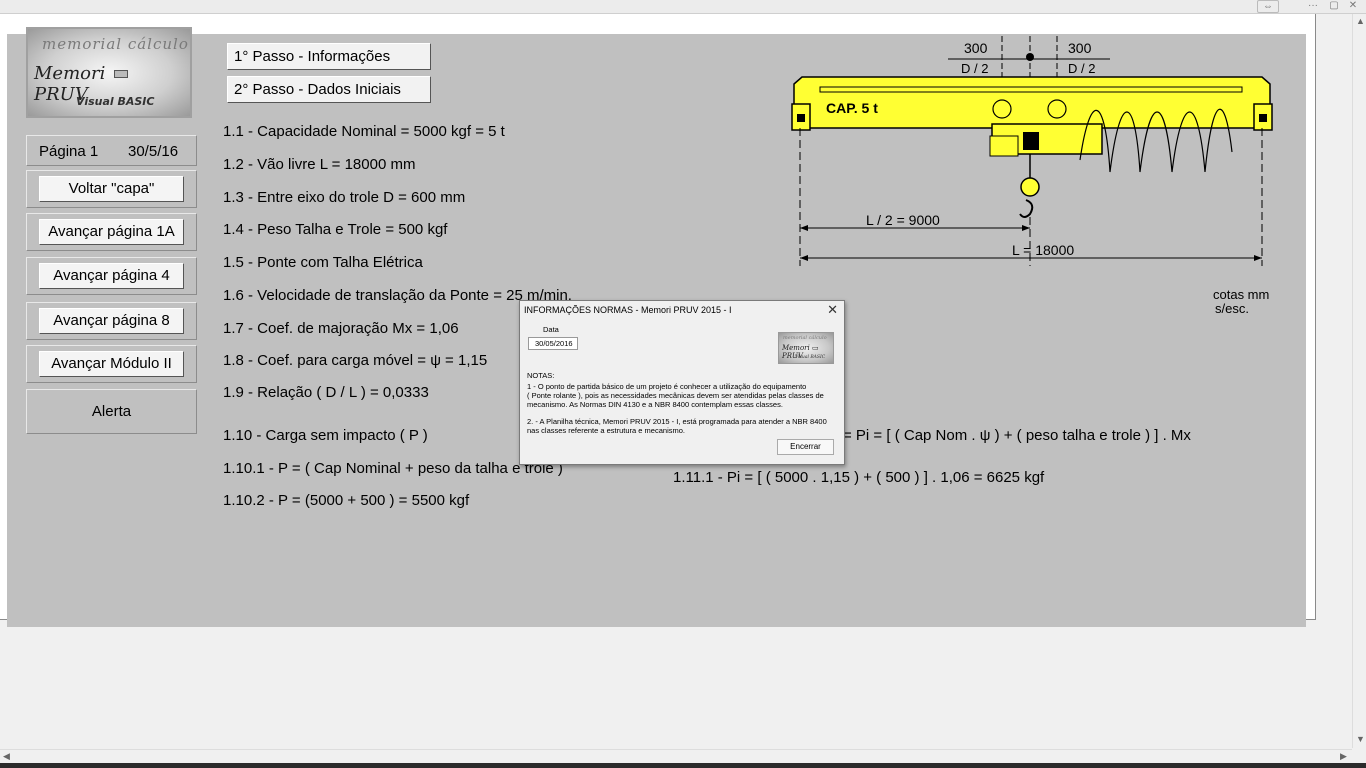 This screenshot has width=1366, height=768. What do you see at coordinates (111, 150) in the screenshot?
I see `page-info-panel: Página 1 30/5/16` at bounding box center [111, 150].